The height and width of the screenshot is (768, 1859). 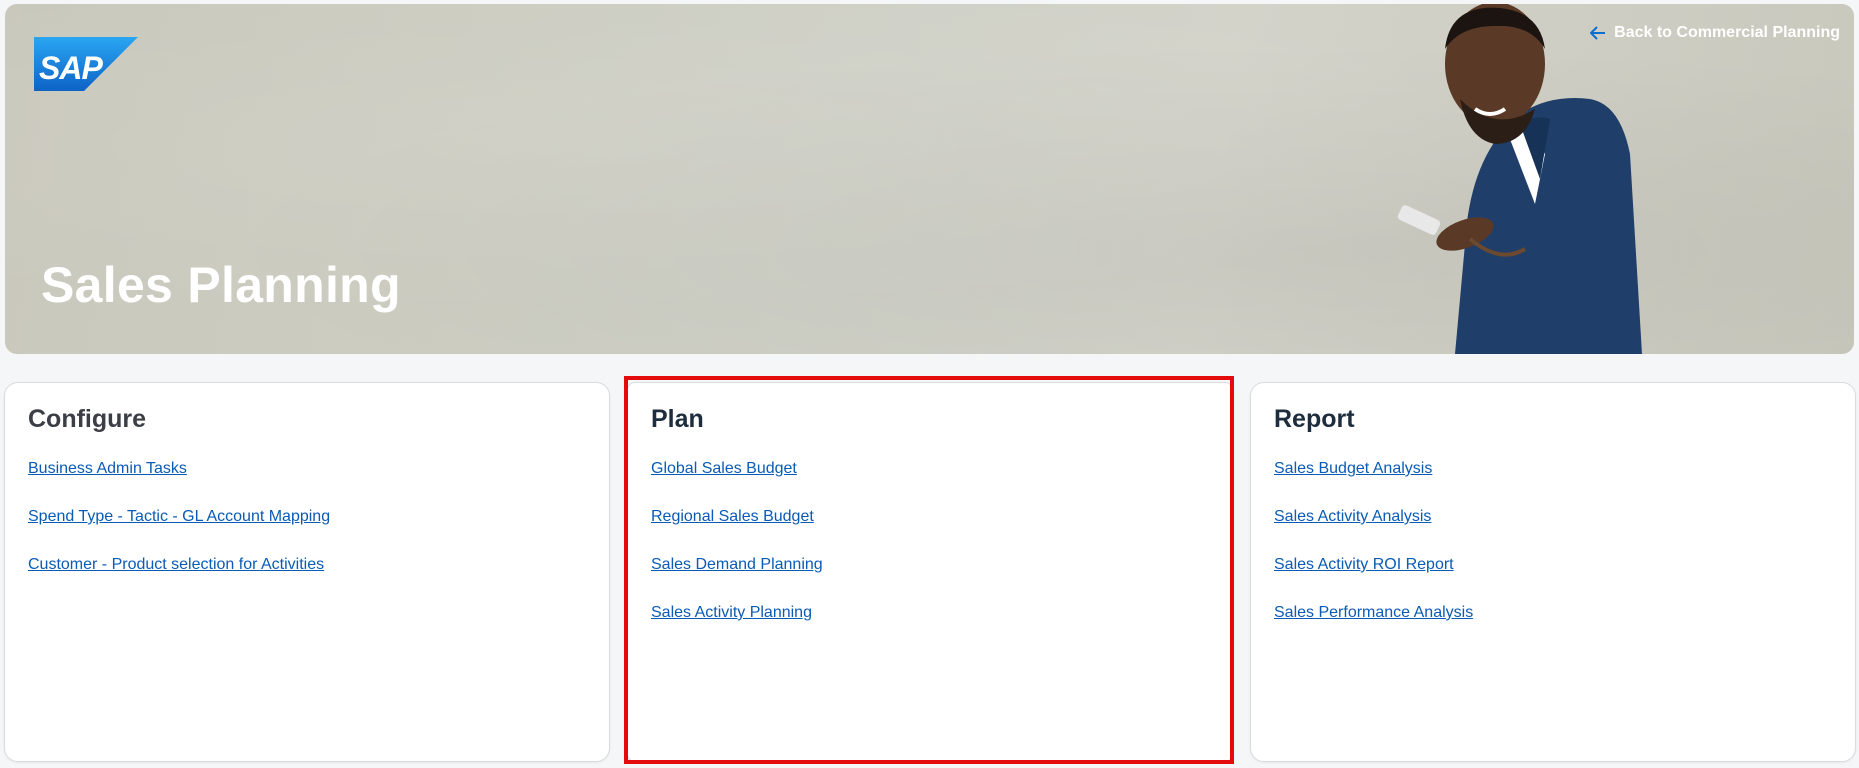 What do you see at coordinates (1373, 612) in the screenshot?
I see `sales-performance-analysis-link: Sales Performance Analysis` at bounding box center [1373, 612].